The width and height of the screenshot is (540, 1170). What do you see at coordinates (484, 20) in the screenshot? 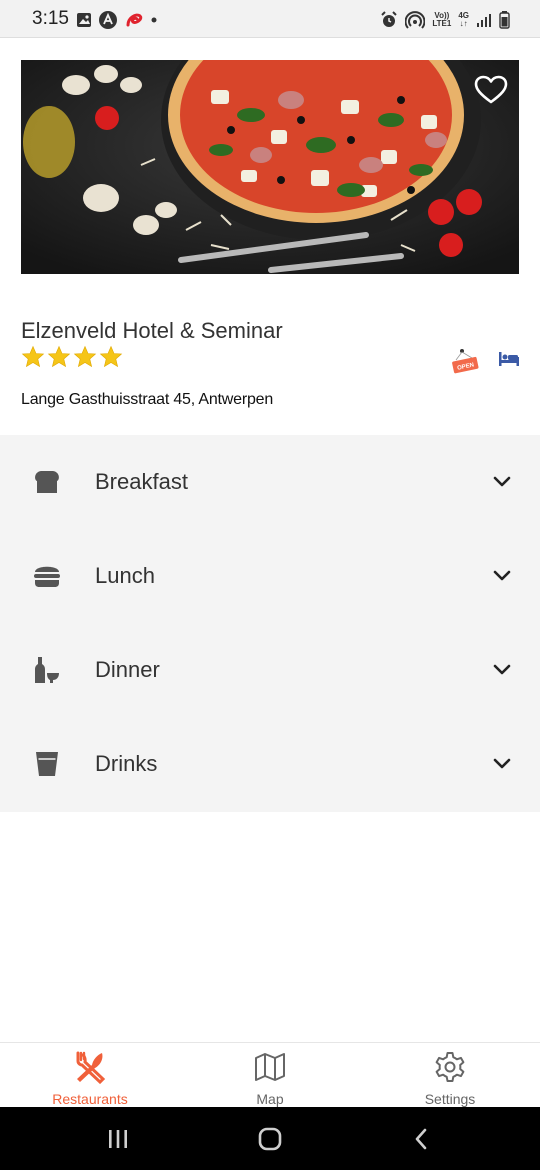
I see `signal-icon` at bounding box center [484, 20].